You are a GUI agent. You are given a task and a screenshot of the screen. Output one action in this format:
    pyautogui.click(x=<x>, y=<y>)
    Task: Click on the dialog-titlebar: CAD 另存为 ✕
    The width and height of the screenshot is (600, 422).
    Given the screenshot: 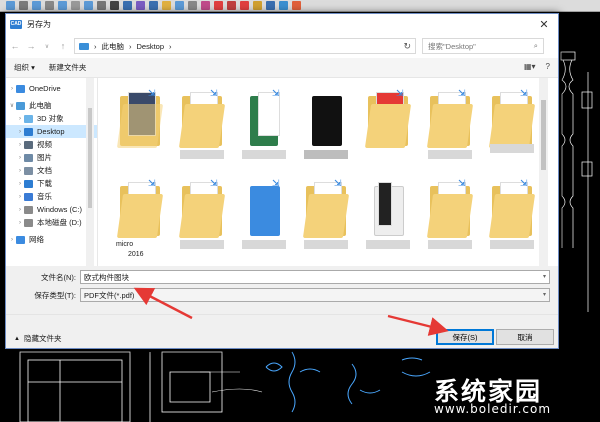 What is the action you would take?
    pyautogui.click(x=282, y=24)
    